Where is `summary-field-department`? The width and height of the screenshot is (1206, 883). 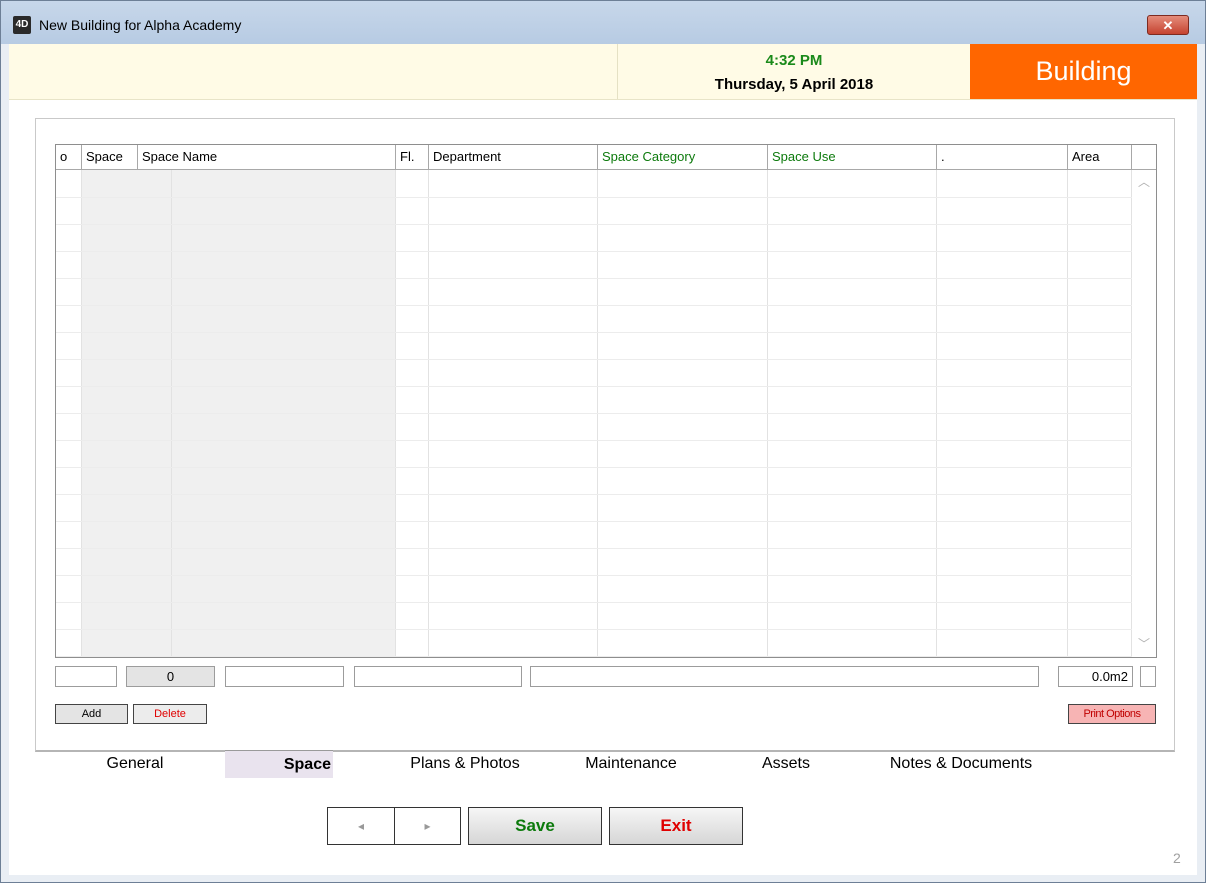
summary-field-department is located at coordinates (438, 676).